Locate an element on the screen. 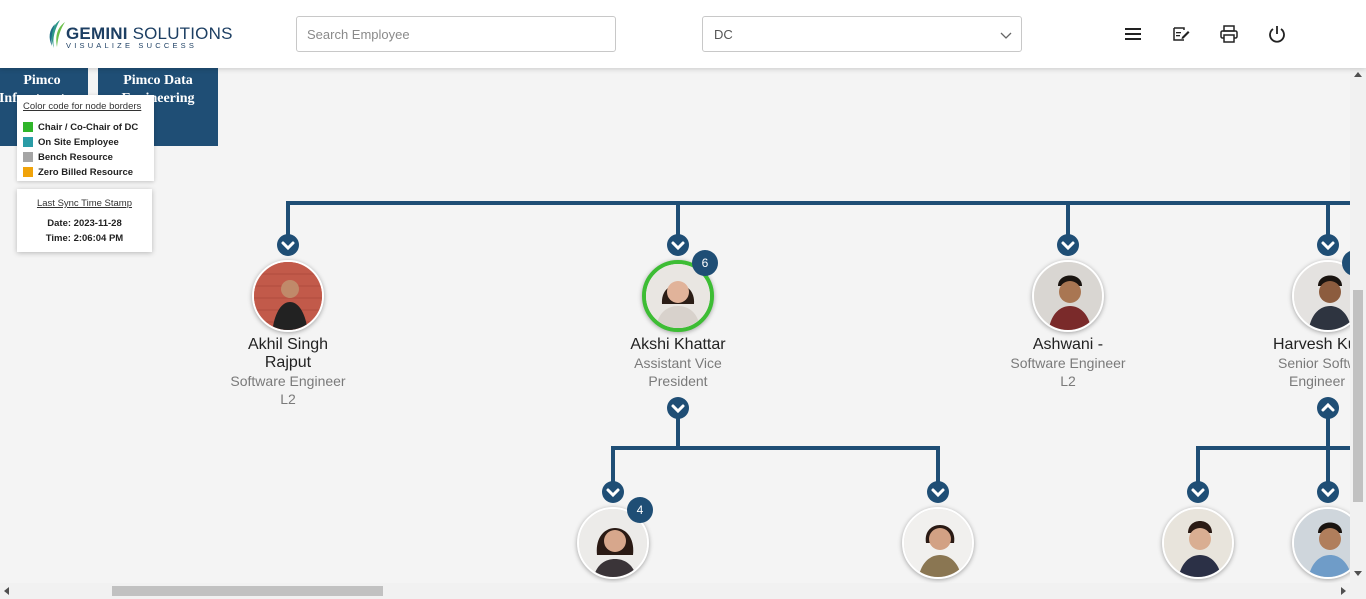 Image resolution: width=1366 pixels, height=599 pixels. legend-item: Zero Billed Resource is located at coordinates (78, 172).